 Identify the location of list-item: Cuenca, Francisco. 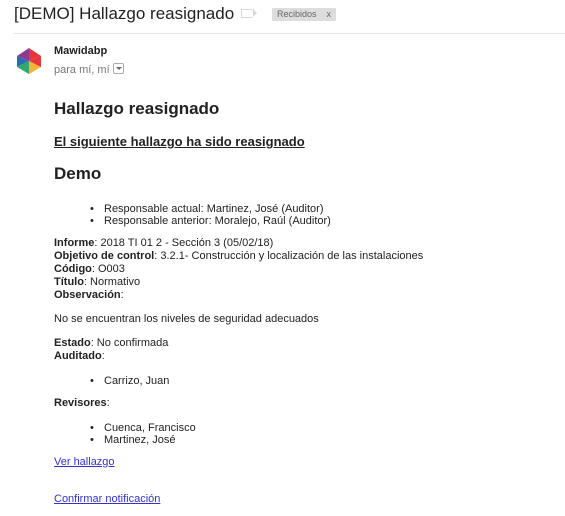
(143, 428).